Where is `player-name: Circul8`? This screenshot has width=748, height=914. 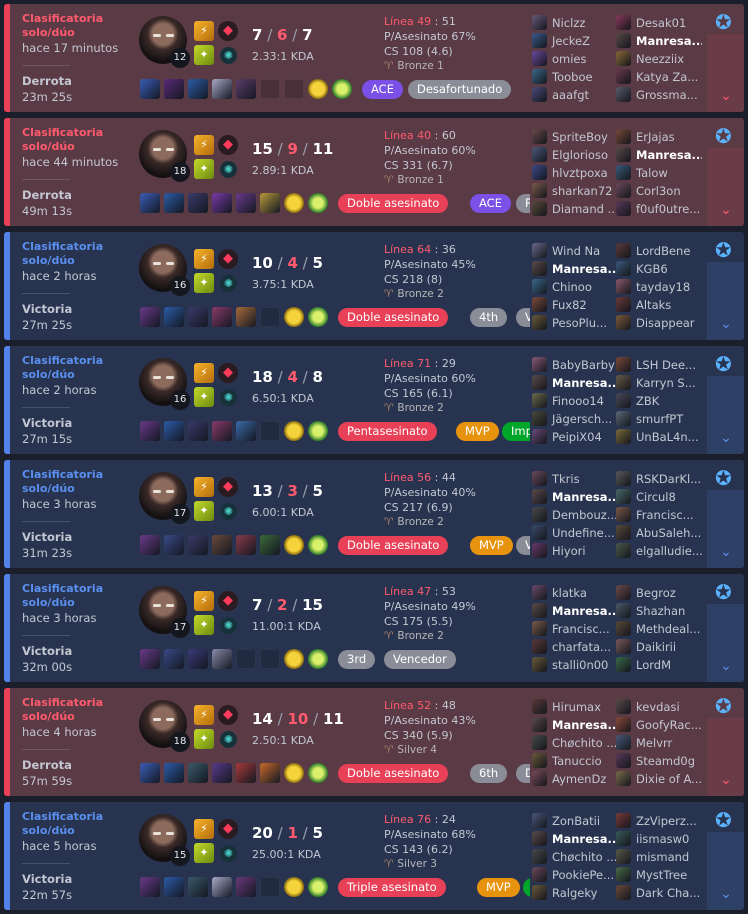
player-name: Circul8 is located at coordinates (656, 497).